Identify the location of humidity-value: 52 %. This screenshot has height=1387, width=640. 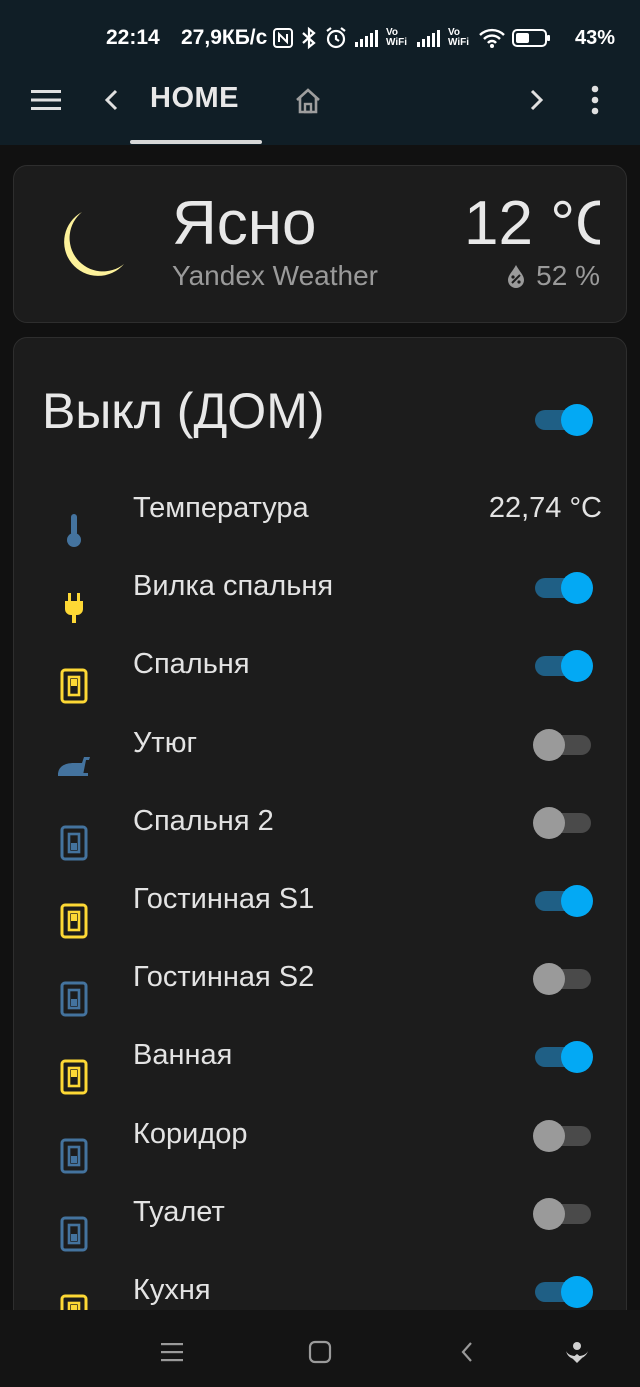
(568, 275).